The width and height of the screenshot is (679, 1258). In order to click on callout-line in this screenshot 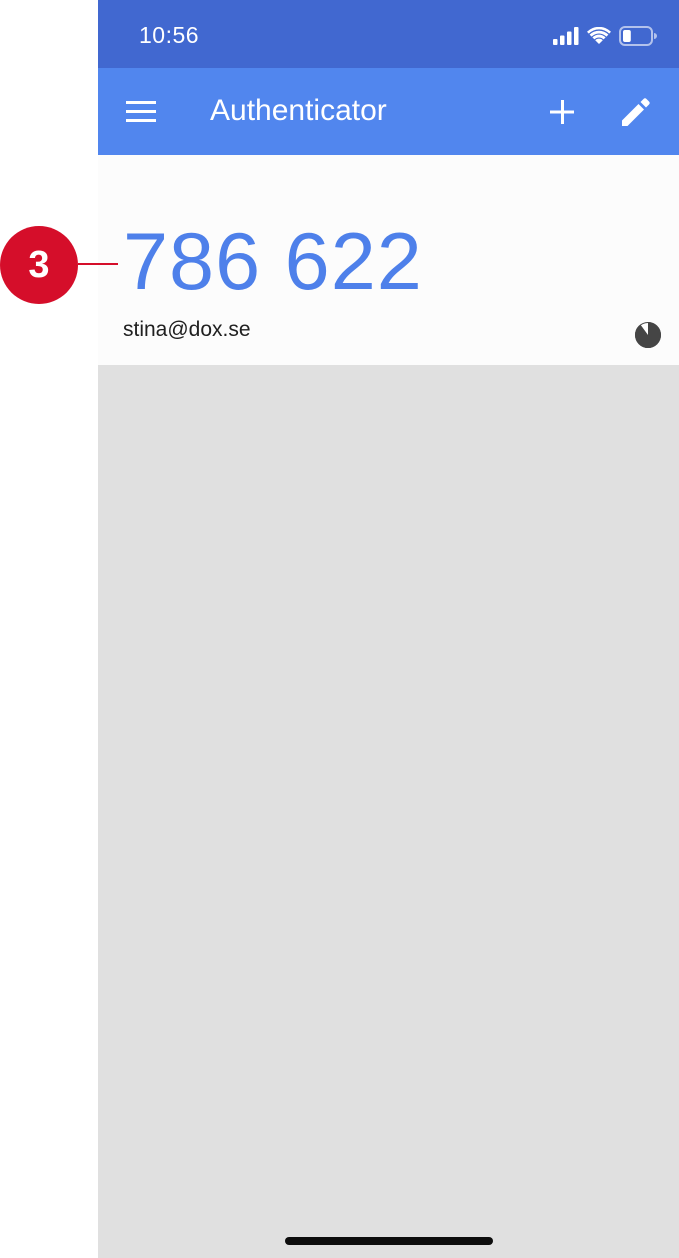, I will do `click(98, 264)`.